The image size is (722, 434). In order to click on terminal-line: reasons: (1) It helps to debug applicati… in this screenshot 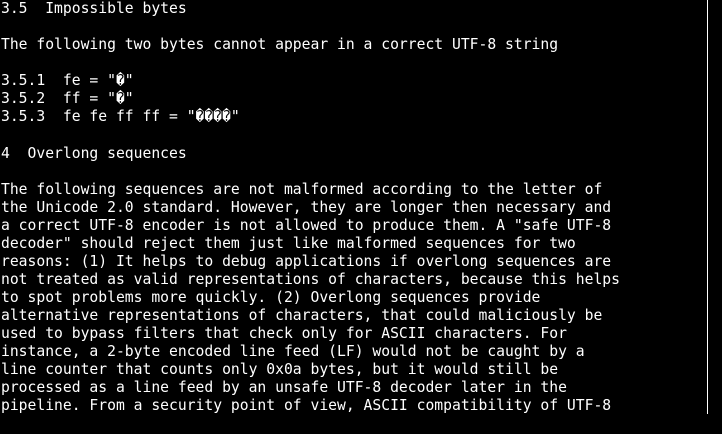, I will do `click(306, 261)`.